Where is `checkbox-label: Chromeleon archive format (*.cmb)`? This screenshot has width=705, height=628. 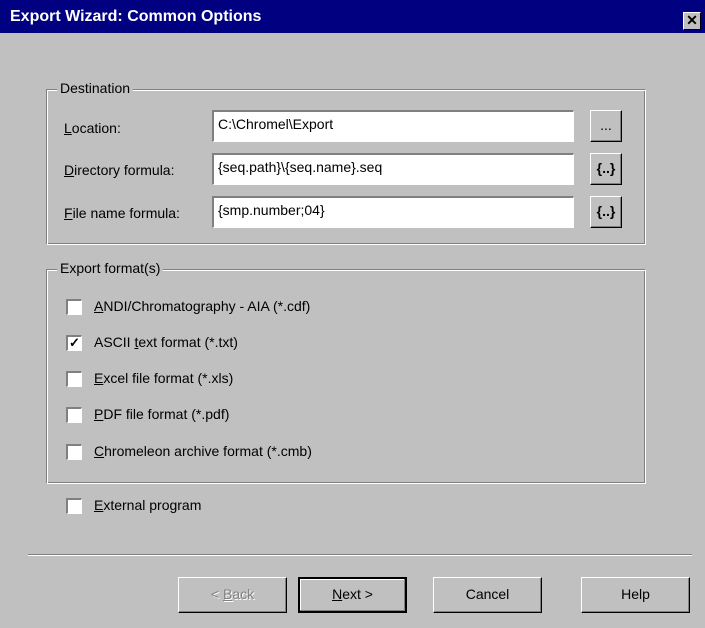
checkbox-label: Chromeleon archive format (*.cmb) is located at coordinates (203, 451).